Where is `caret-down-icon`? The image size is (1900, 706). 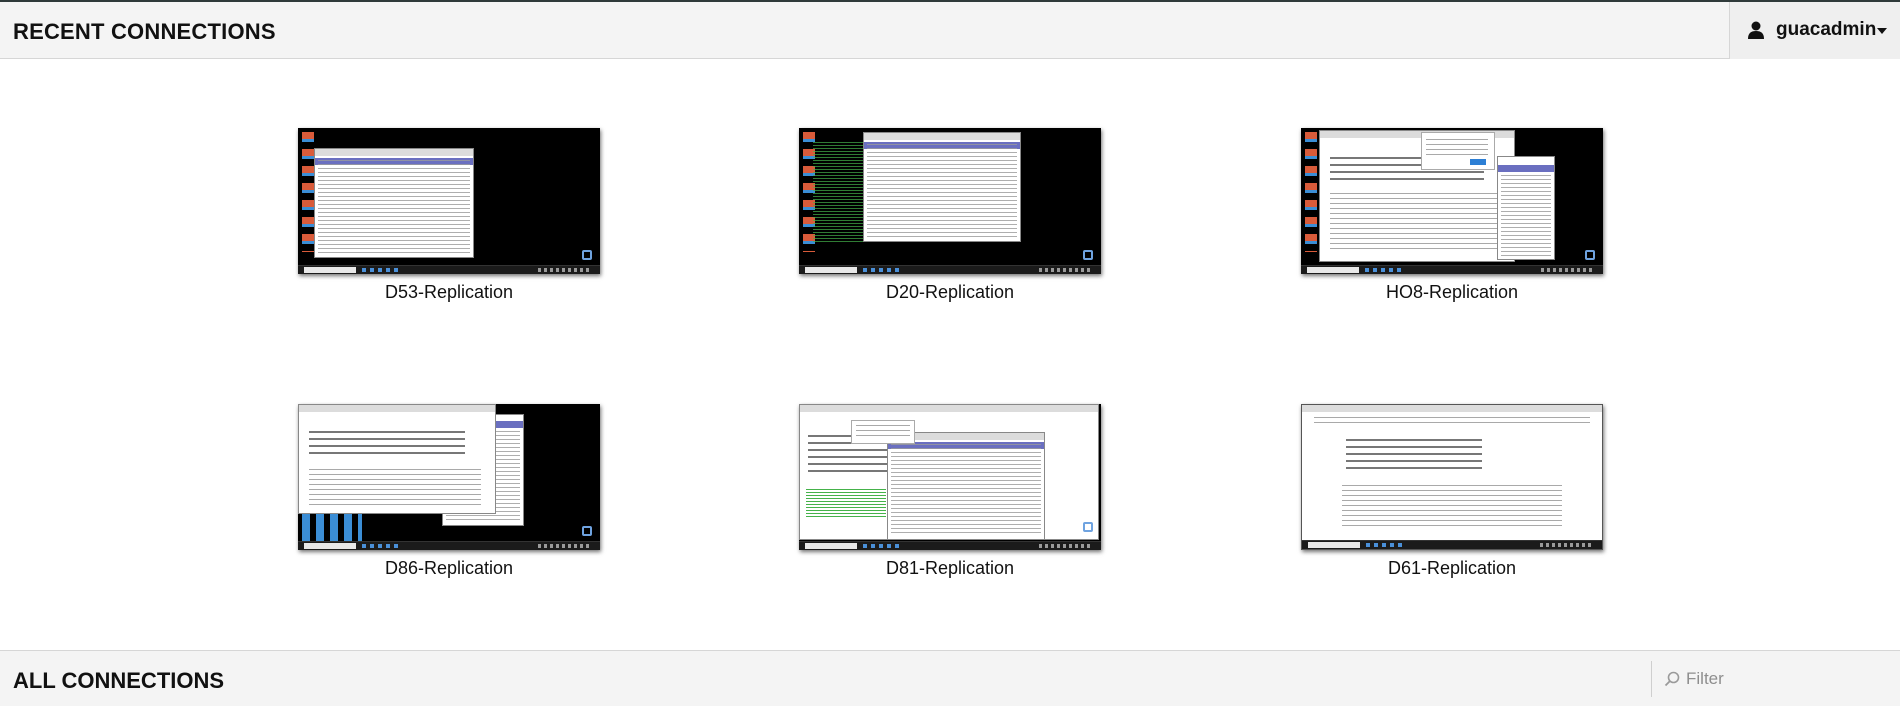
caret-down-icon is located at coordinates (1882, 31).